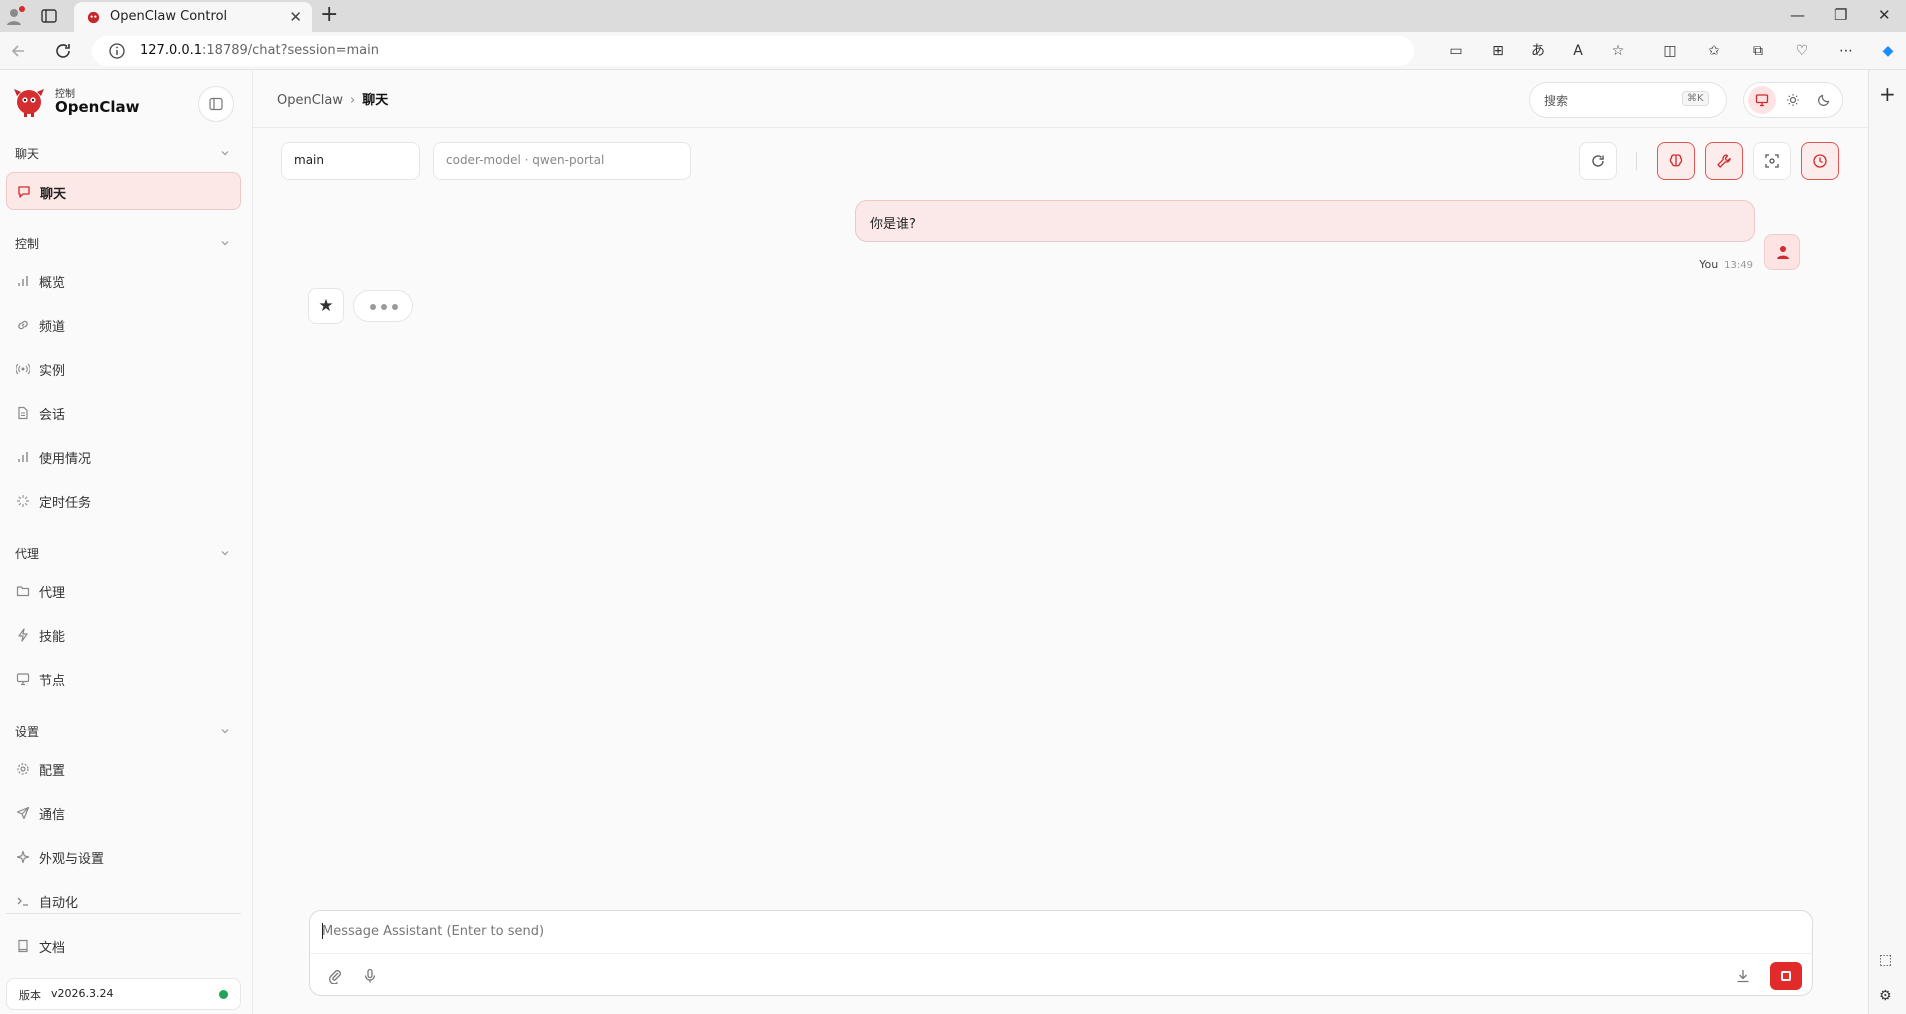 The image size is (1906, 1014). I want to click on sidebar-item-docs: 文档, so click(123, 946).